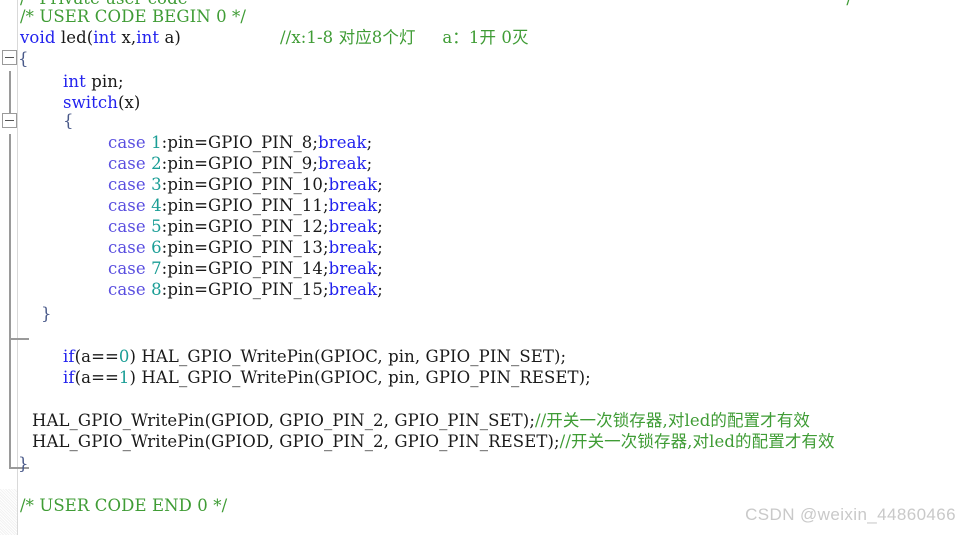 The height and width of the screenshot is (535, 974). Describe the element at coordinates (101, 102) in the screenshot. I see `code-line-switch: switch(x)` at that location.